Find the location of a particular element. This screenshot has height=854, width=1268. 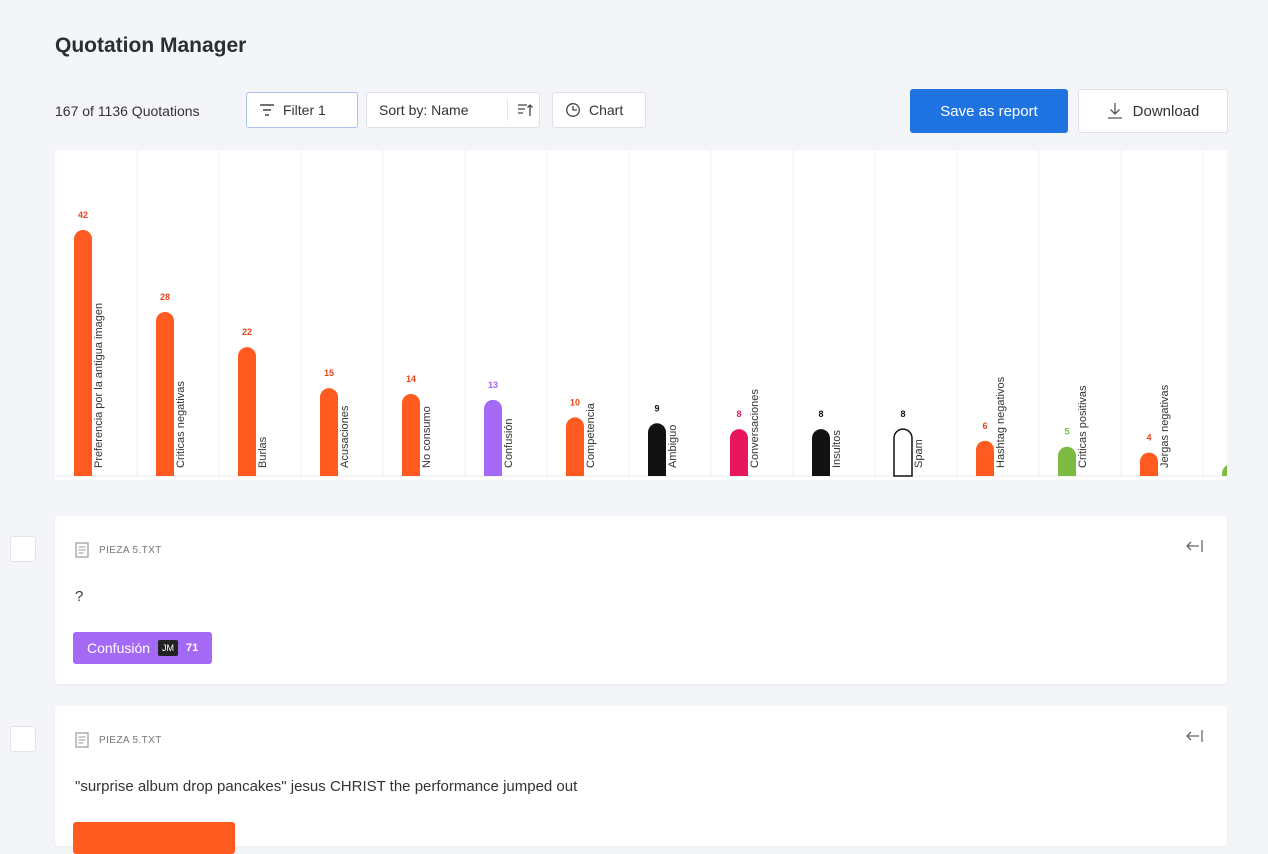

chart-icon is located at coordinates (573, 110).